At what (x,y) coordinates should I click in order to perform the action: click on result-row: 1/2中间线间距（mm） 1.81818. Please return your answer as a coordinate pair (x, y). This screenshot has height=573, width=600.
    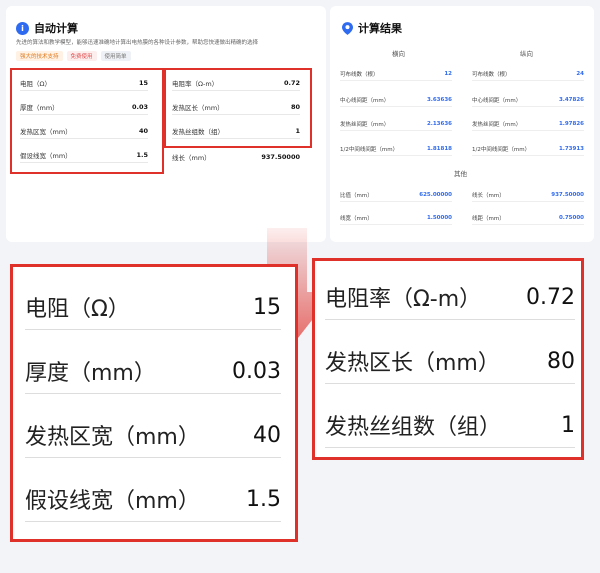
    Looking at the image, I should click on (396, 149).